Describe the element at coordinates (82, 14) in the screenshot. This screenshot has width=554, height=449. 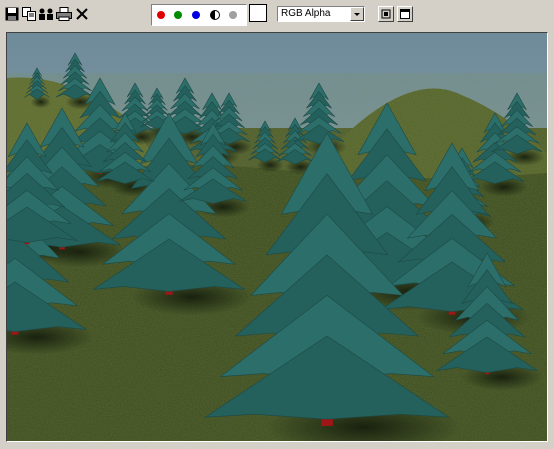
I see `clear-x-icon` at that location.